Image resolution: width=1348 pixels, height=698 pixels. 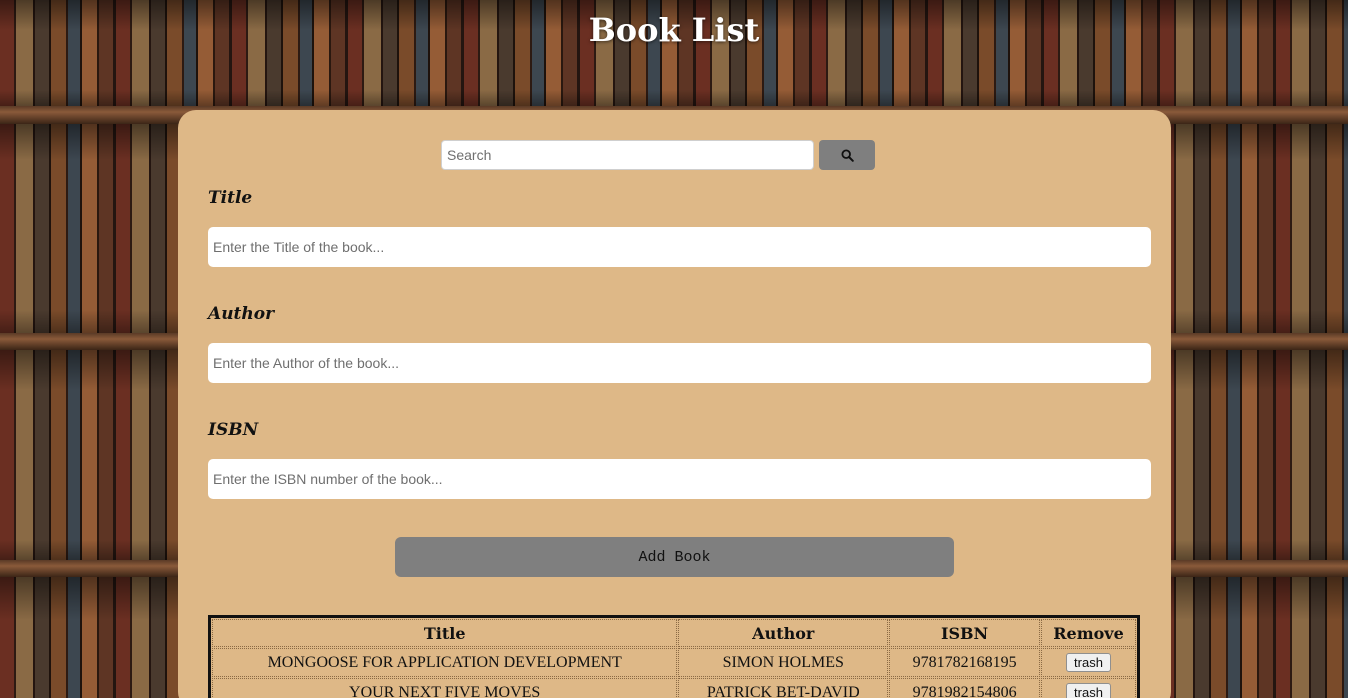 I want to click on book-isbn-cell: 9781782168195, so click(x=965, y=662).